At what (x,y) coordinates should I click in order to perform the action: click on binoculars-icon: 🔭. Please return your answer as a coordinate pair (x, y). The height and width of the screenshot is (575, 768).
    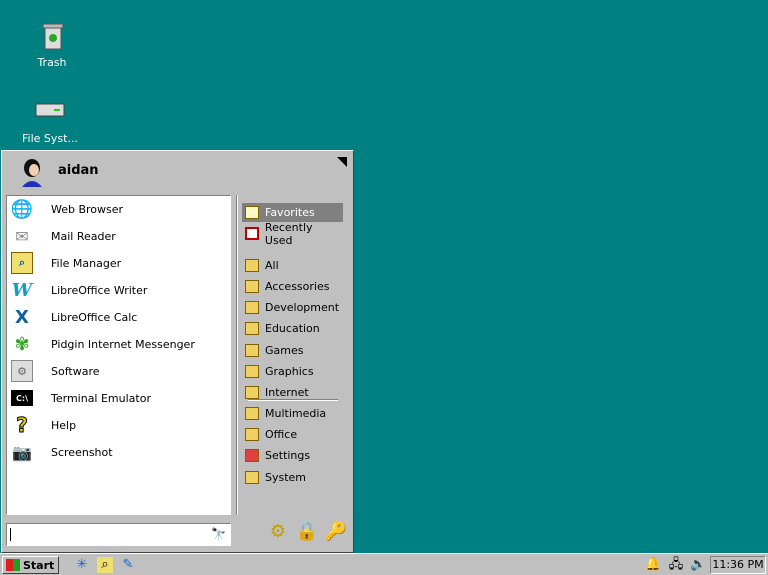
    Looking at the image, I should click on (218, 534).